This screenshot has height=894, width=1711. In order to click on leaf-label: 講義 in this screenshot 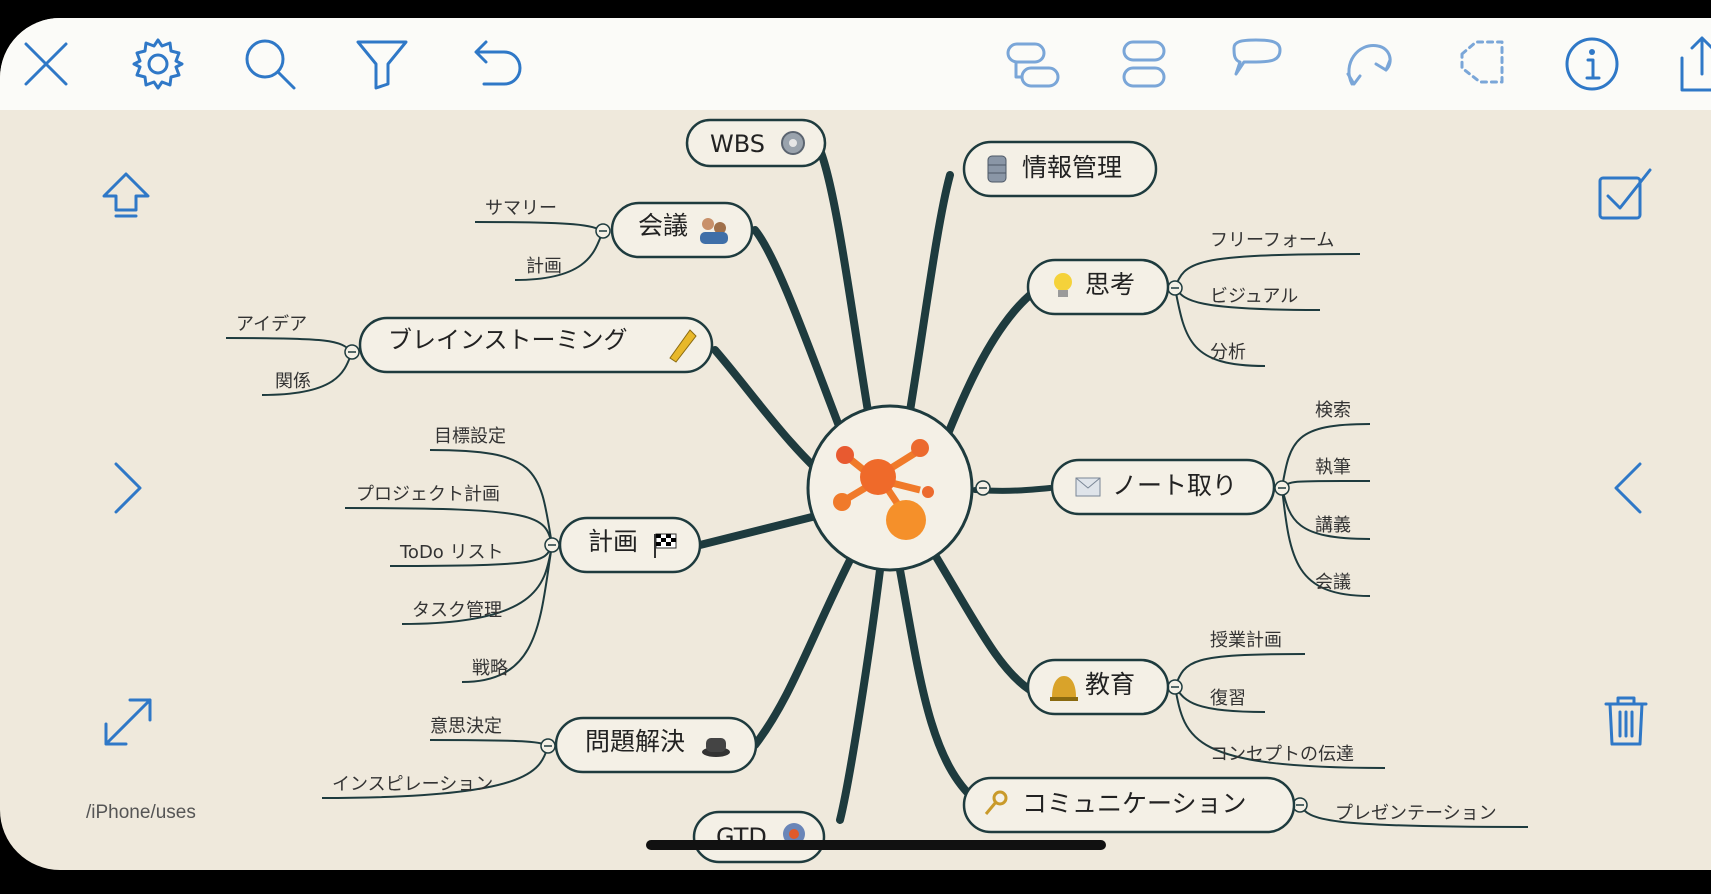, I will do `click(1333, 525)`.